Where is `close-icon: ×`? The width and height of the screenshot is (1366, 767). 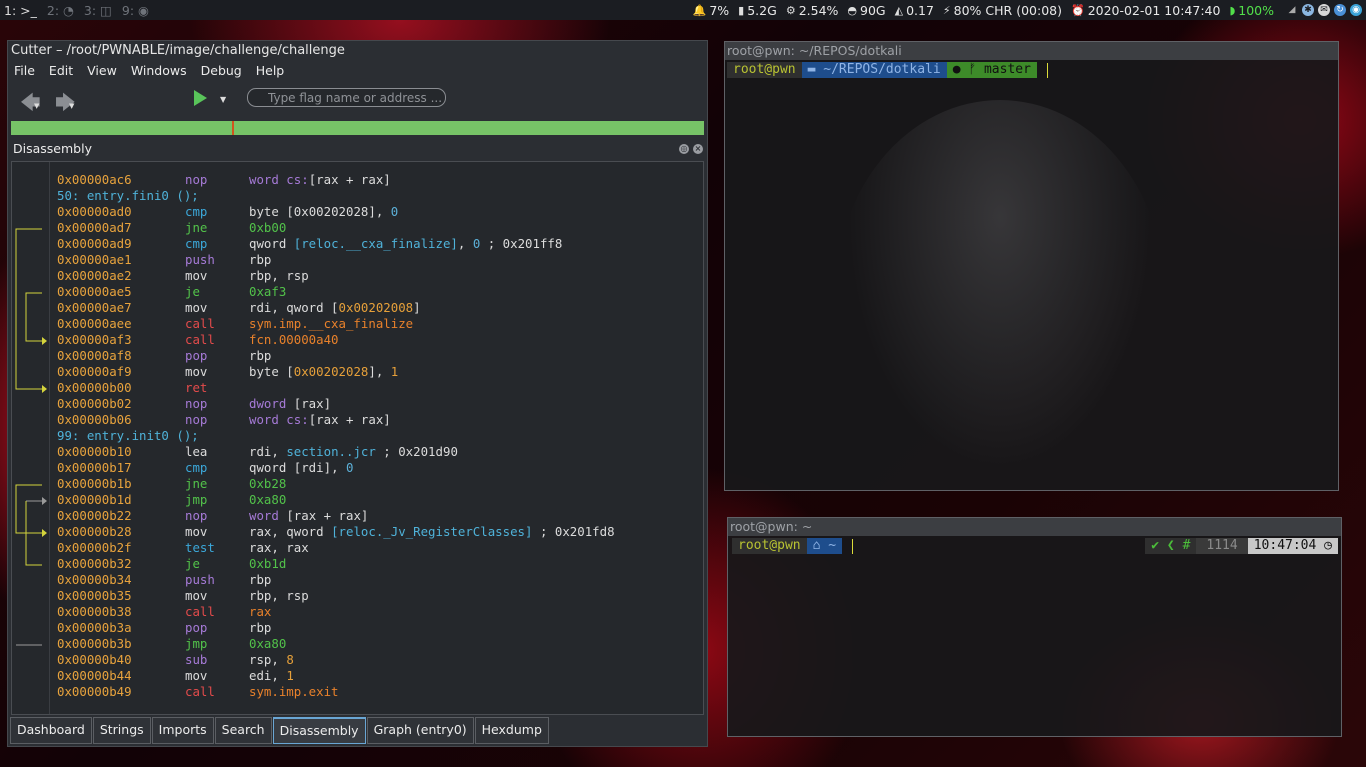 close-icon: × is located at coordinates (698, 148).